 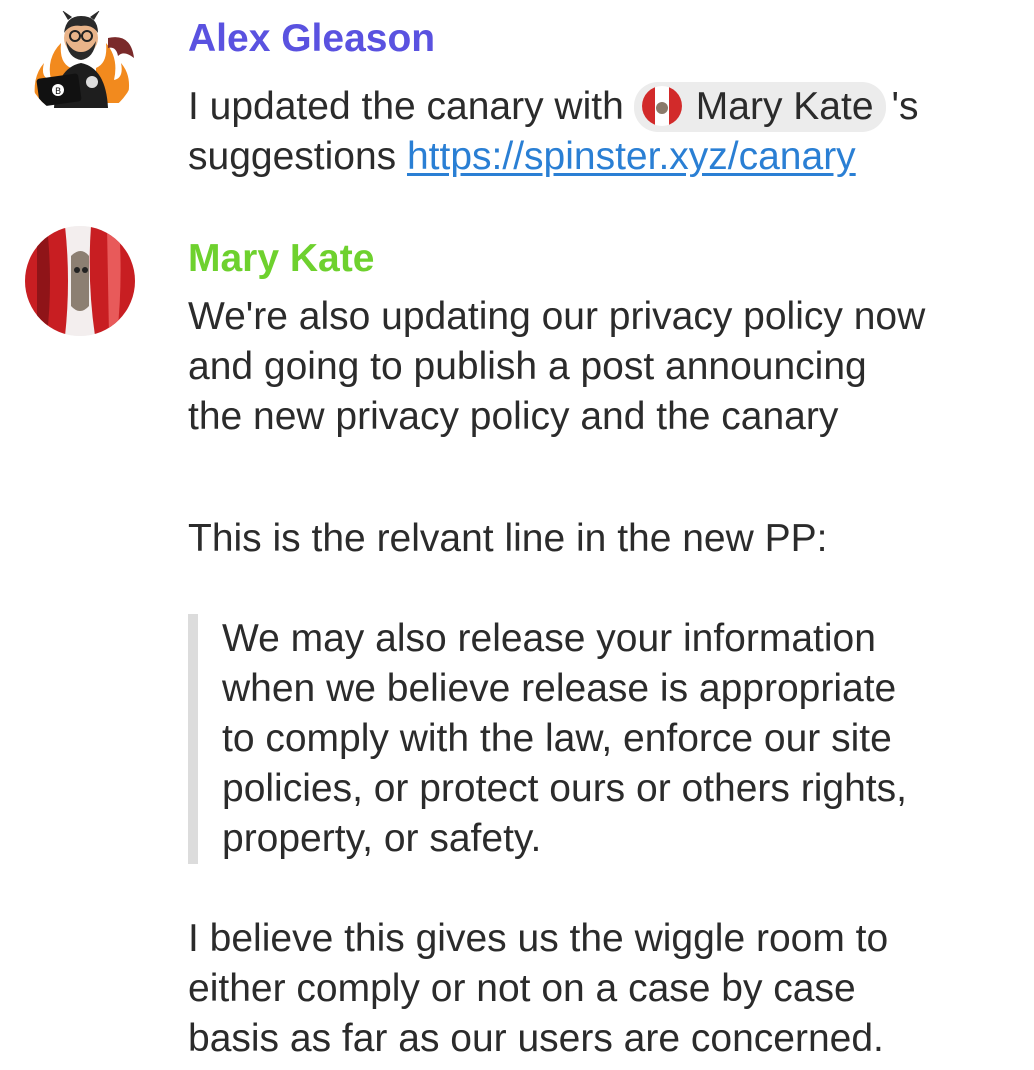 I want to click on user-mention-chip: Mary Kate, so click(x=759, y=107).